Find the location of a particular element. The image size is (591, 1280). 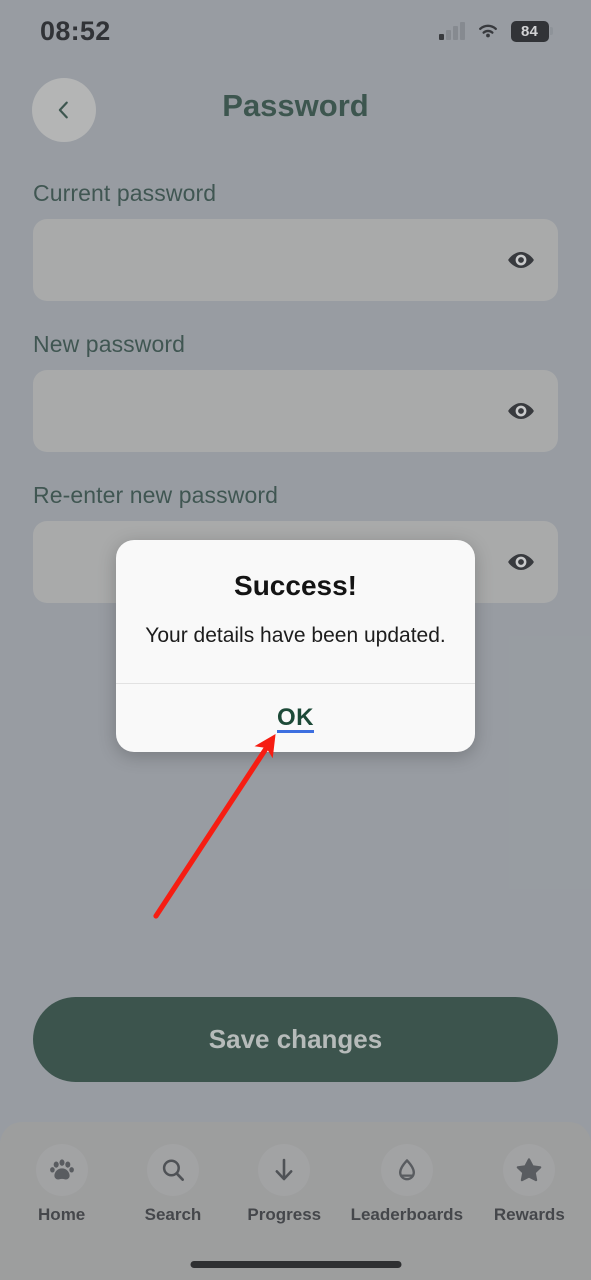

dialog-message: Your details have been updated. is located at coordinates (295, 635).